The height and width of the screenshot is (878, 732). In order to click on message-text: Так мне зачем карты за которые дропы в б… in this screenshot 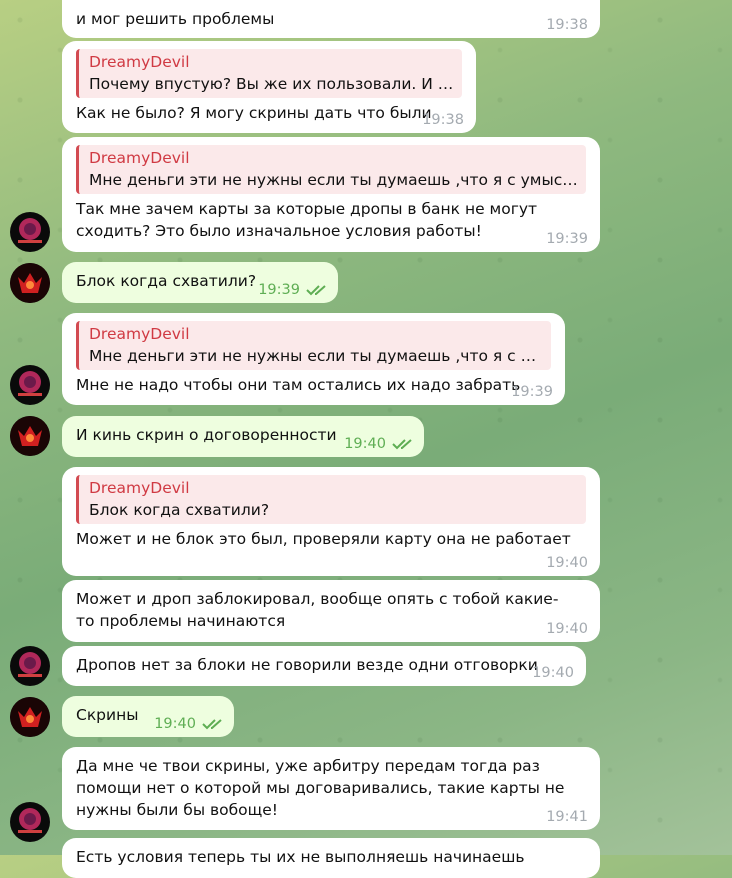, I will do `click(307, 220)`.